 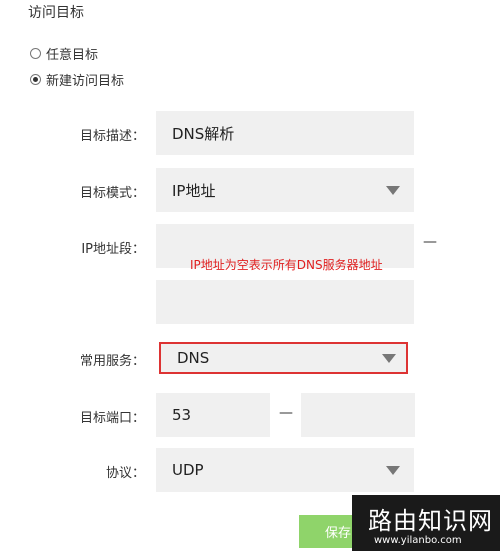 What do you see at coordinates (72, 55) in the screenshot?
I see `radio-any-target-label: 任意目标` at bounding box center [72, 55].